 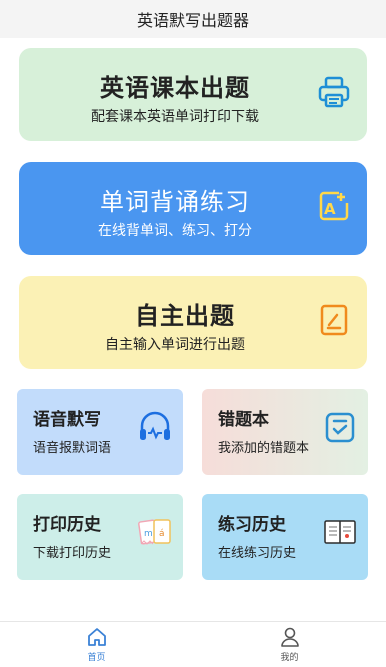 I want to click on checklist-icon, so click(x=340, y=427).